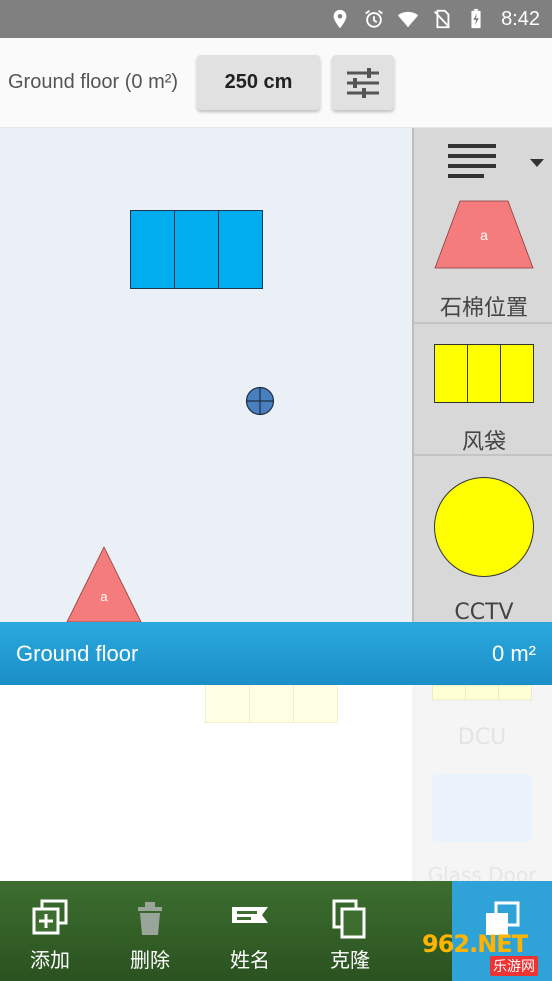  What do you see at coordinates (250, 960) in the screenshot?
I see `rename-label: 姓名` at bounding box center [250, 960].